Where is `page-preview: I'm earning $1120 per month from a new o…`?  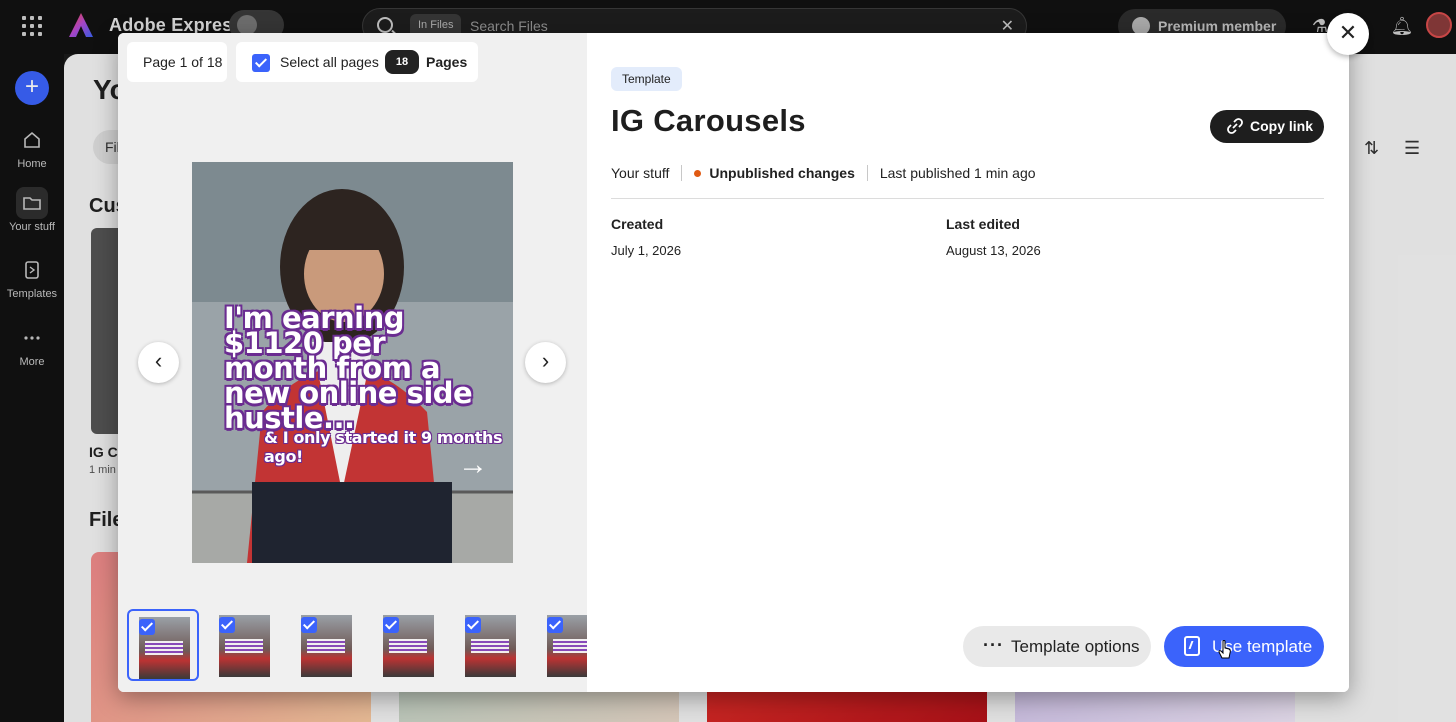 page-preview: I'm earning $1120 per month from a new o… is located at coordinates (352, 362).